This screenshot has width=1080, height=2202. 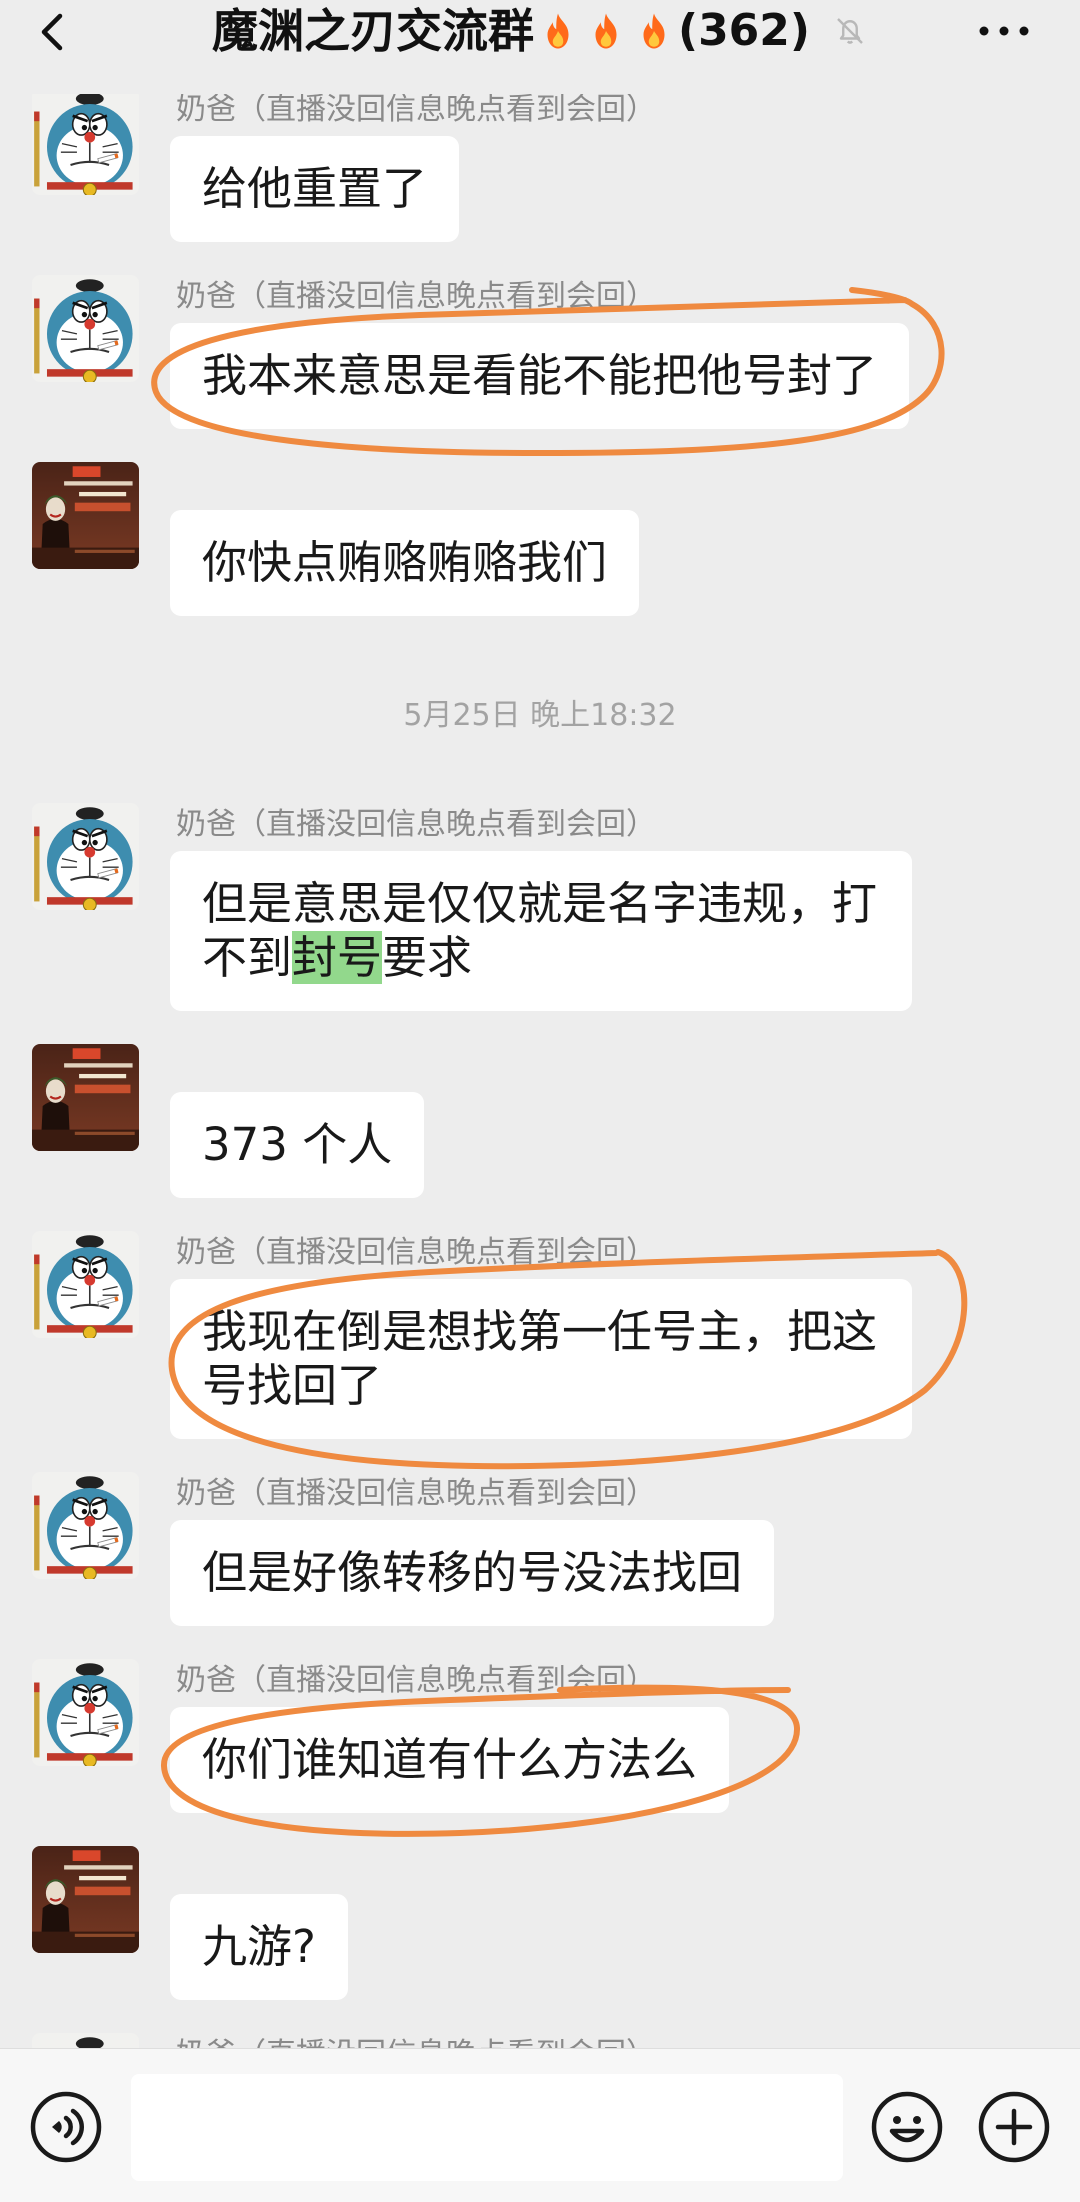 What do you see at coordinates (540, 715) in the screenshot?
I see `message-timestamp: 5月25日 晚上18:32` at bounding box center [540, 715].